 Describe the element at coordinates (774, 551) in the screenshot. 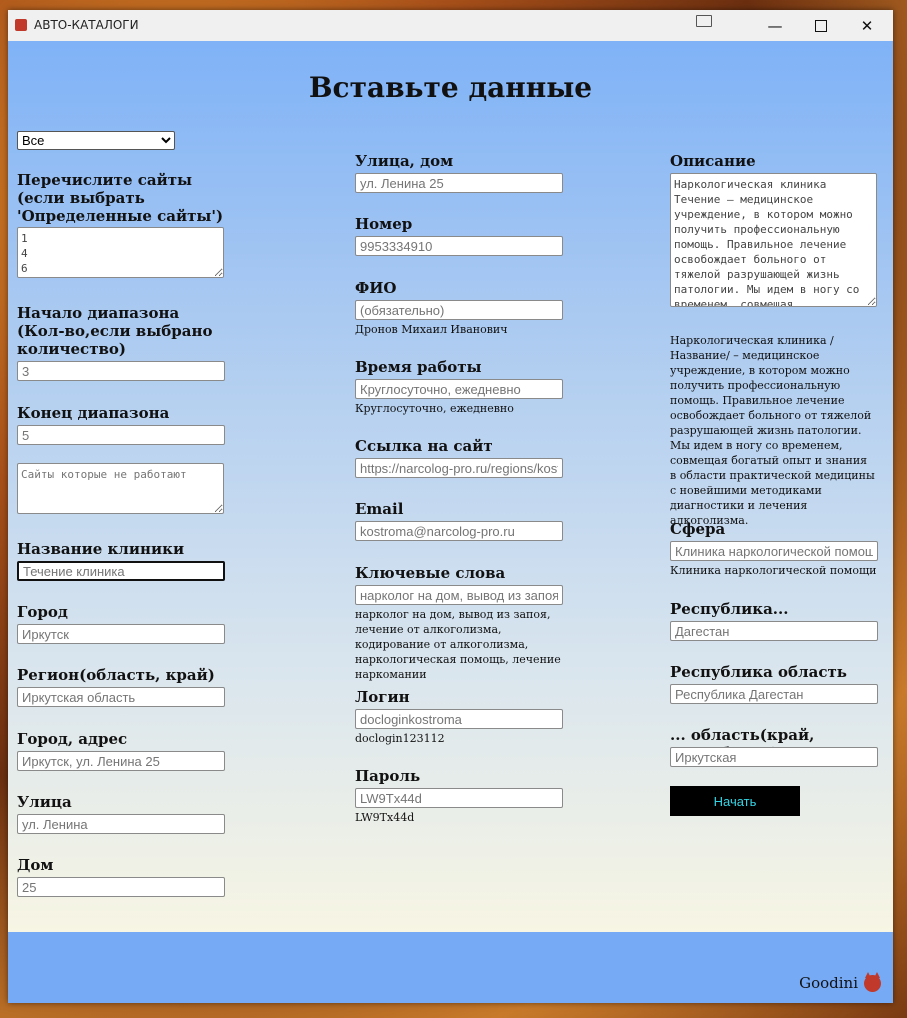

I see `sphere-input` at that location.